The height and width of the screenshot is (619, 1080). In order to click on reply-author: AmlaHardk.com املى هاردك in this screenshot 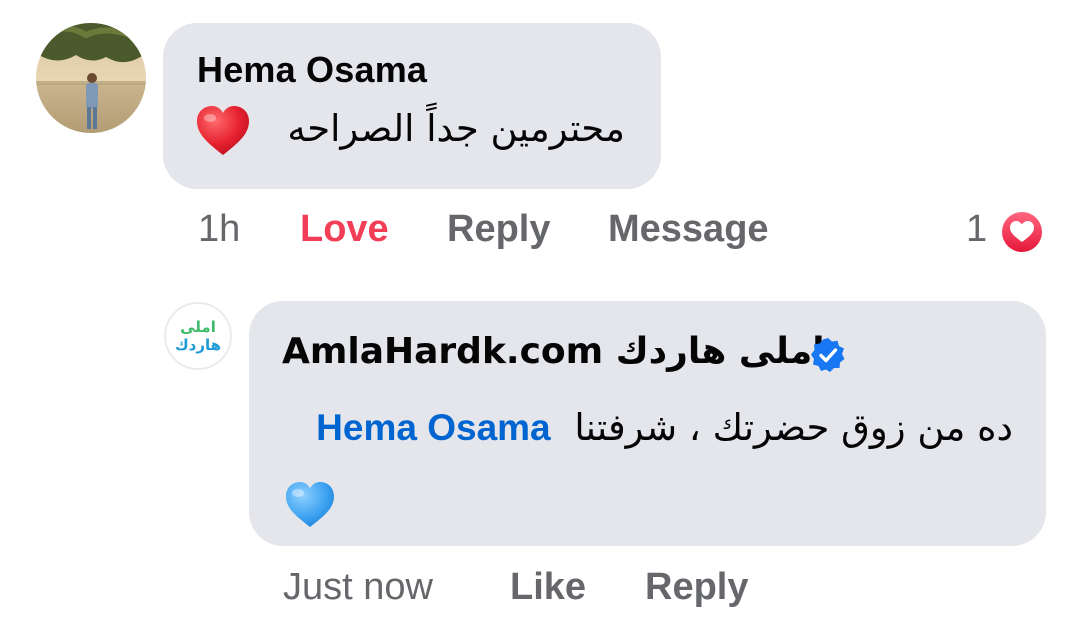, I will do `click(553, 351)`.